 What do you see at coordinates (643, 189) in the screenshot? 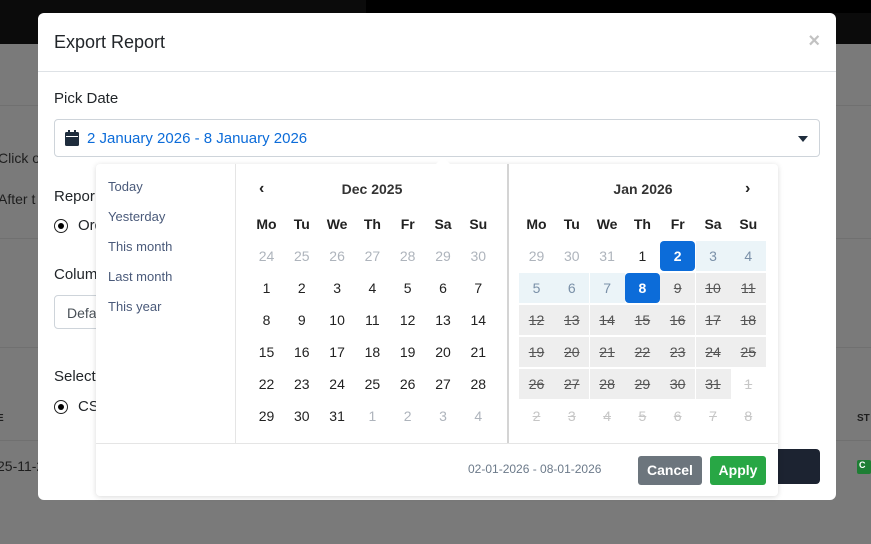
I see `calendar-right-month: Jan 2026` at bounding box center [643, 189].